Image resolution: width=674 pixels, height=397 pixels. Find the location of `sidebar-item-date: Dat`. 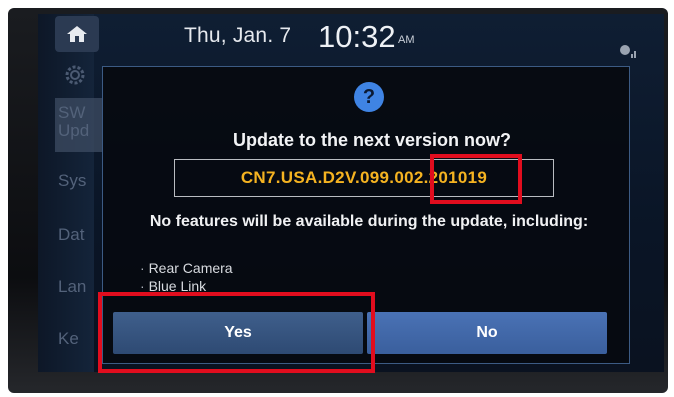

sidebar-item-date: Dat is located at coordinates (71, 235).